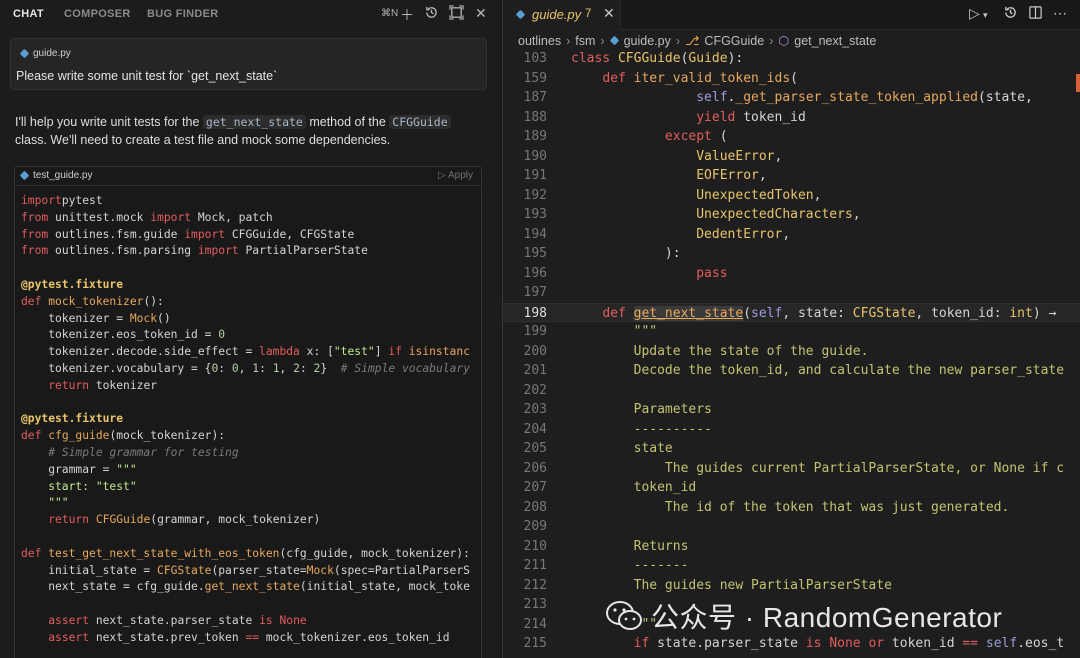  What do you see at coordinates (626, 254) in the screenshot?
I see `line-source: ):` at bounding box center [626, 254].